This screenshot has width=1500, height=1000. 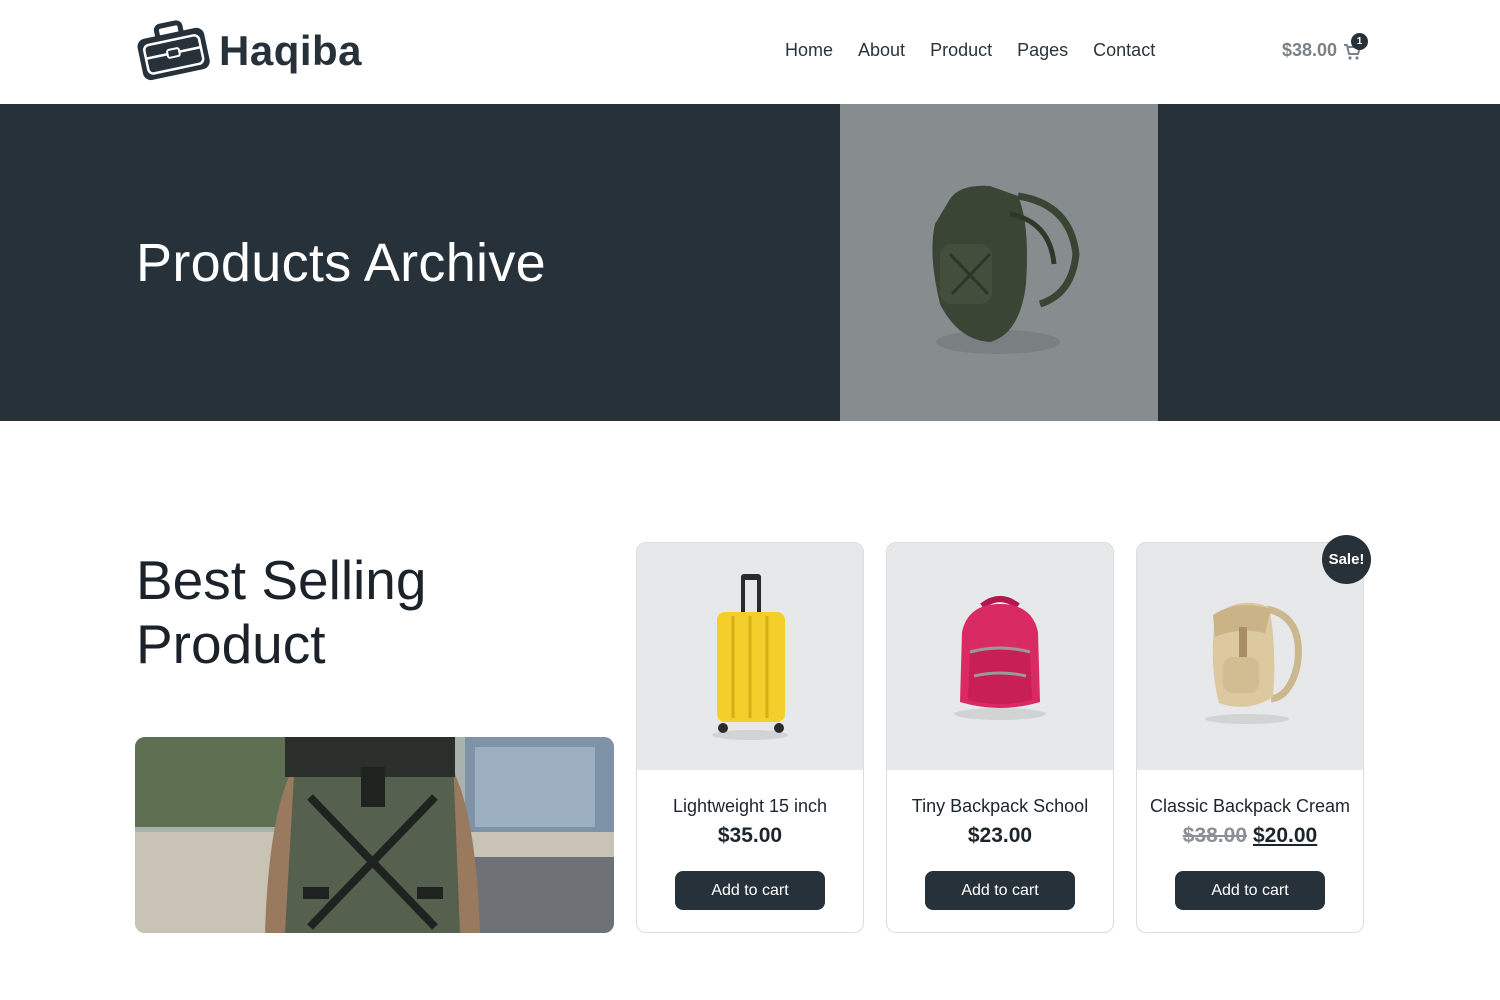 I want to click on current-price: $35.00, so click(x=750, y=835).